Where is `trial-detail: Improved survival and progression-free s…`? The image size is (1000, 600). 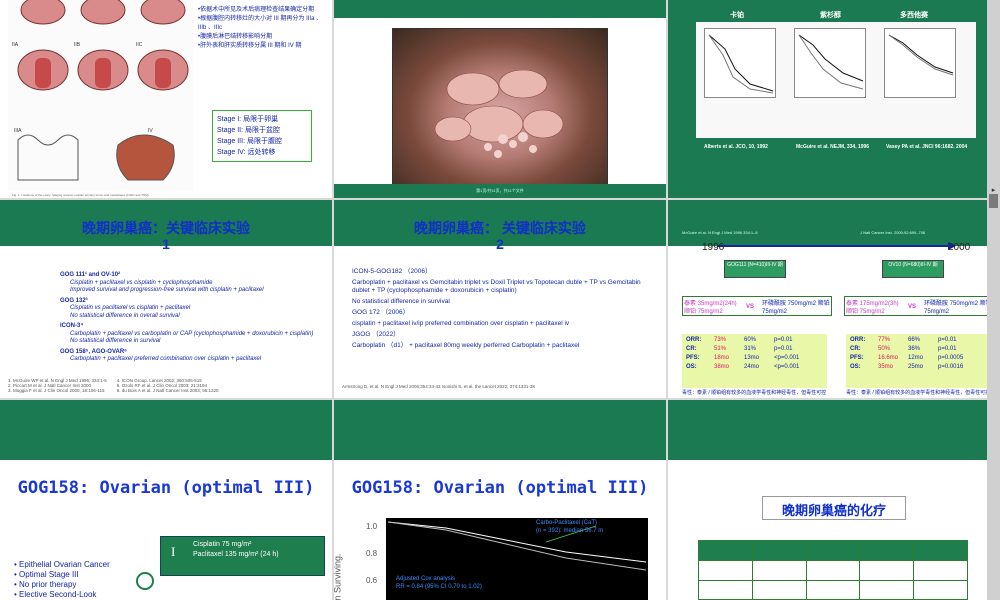 trial-detail: Improved survival and progression-free s… is located at coordinates (167, 290).